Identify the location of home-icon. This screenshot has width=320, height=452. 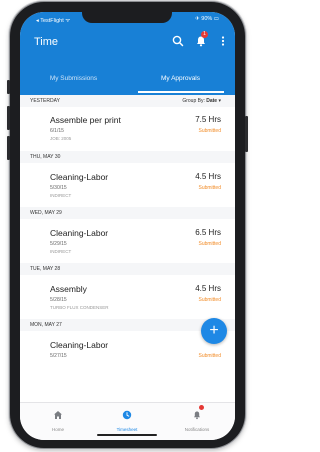
(58, 415).